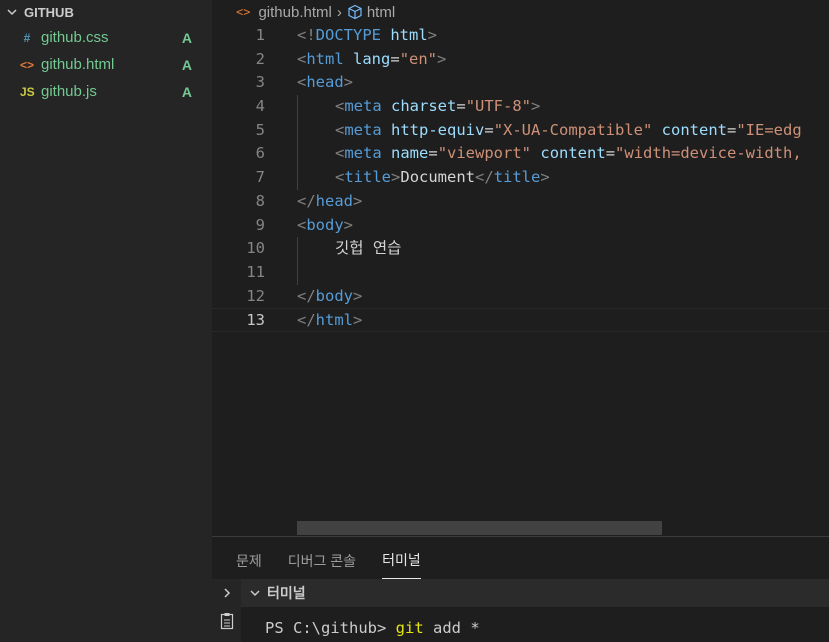  What do you see at coordinates (479, 528) in the screenshot?
I see `horizontal-scrollbar` at bounding box center [479, 528].